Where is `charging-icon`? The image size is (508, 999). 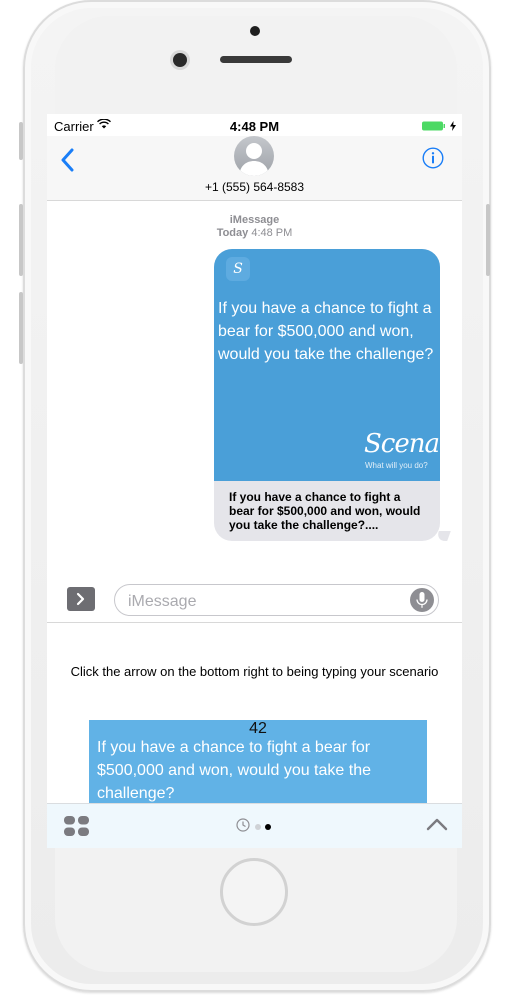
charging-icon is located at coordinates (453, 126).